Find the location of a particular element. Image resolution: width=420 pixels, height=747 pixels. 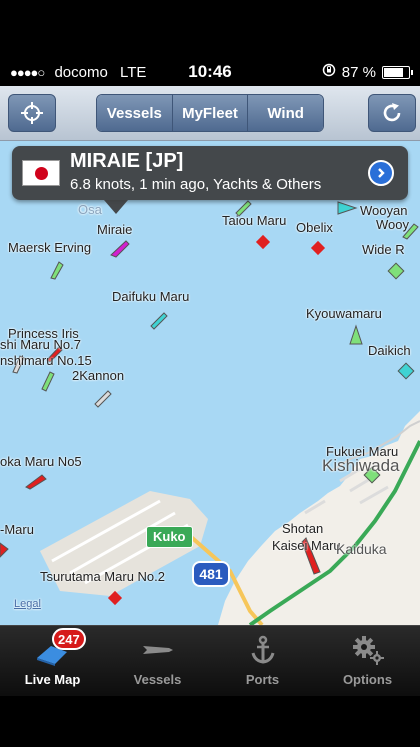

bottom-bar is located at coordinates (210, 721).